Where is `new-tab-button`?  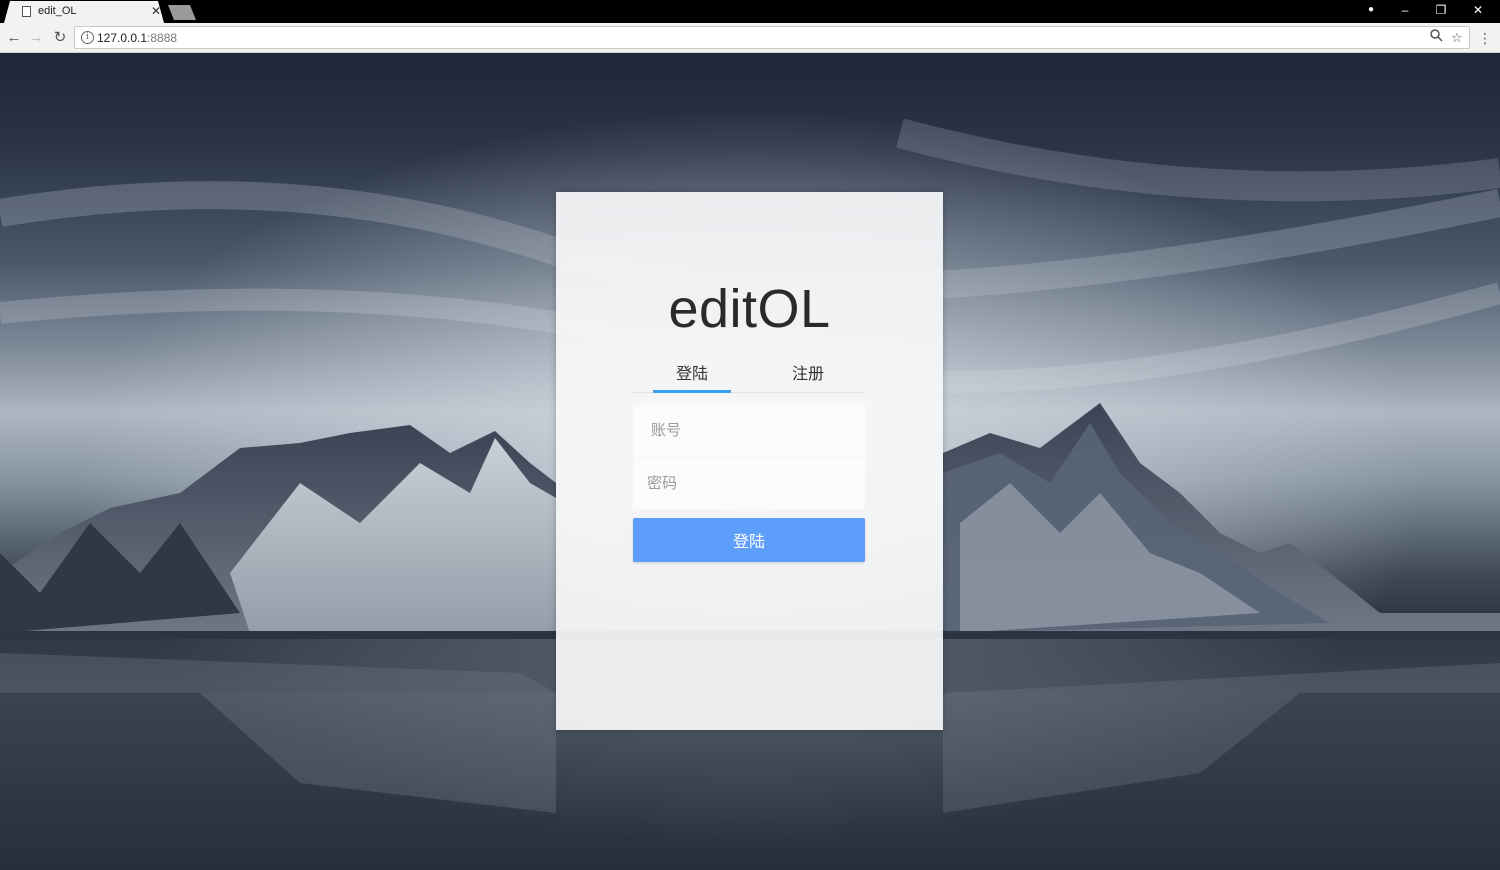
new-tab-button is located at coordinates (182, 12).